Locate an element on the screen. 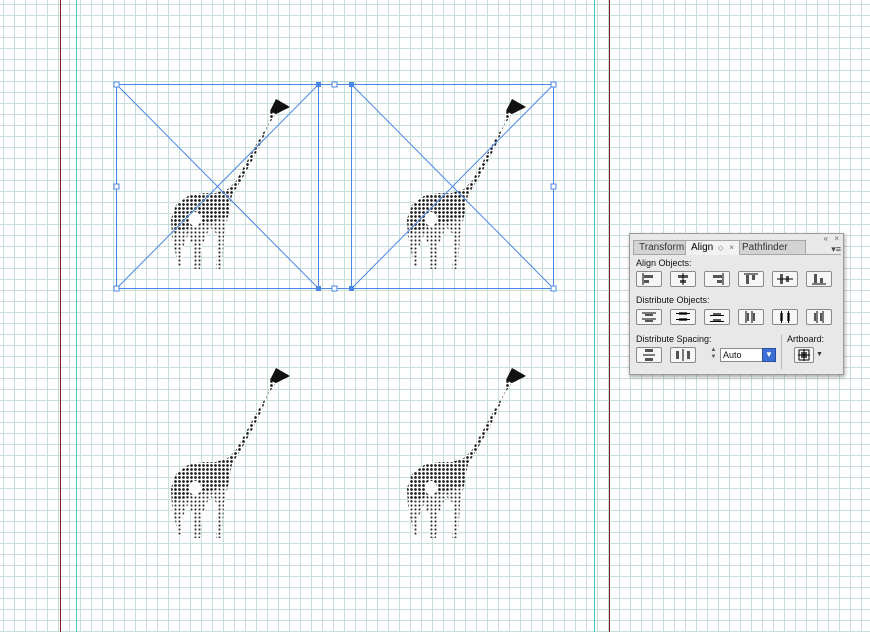  distribute-top-icon is located at coordinates (649, 317).